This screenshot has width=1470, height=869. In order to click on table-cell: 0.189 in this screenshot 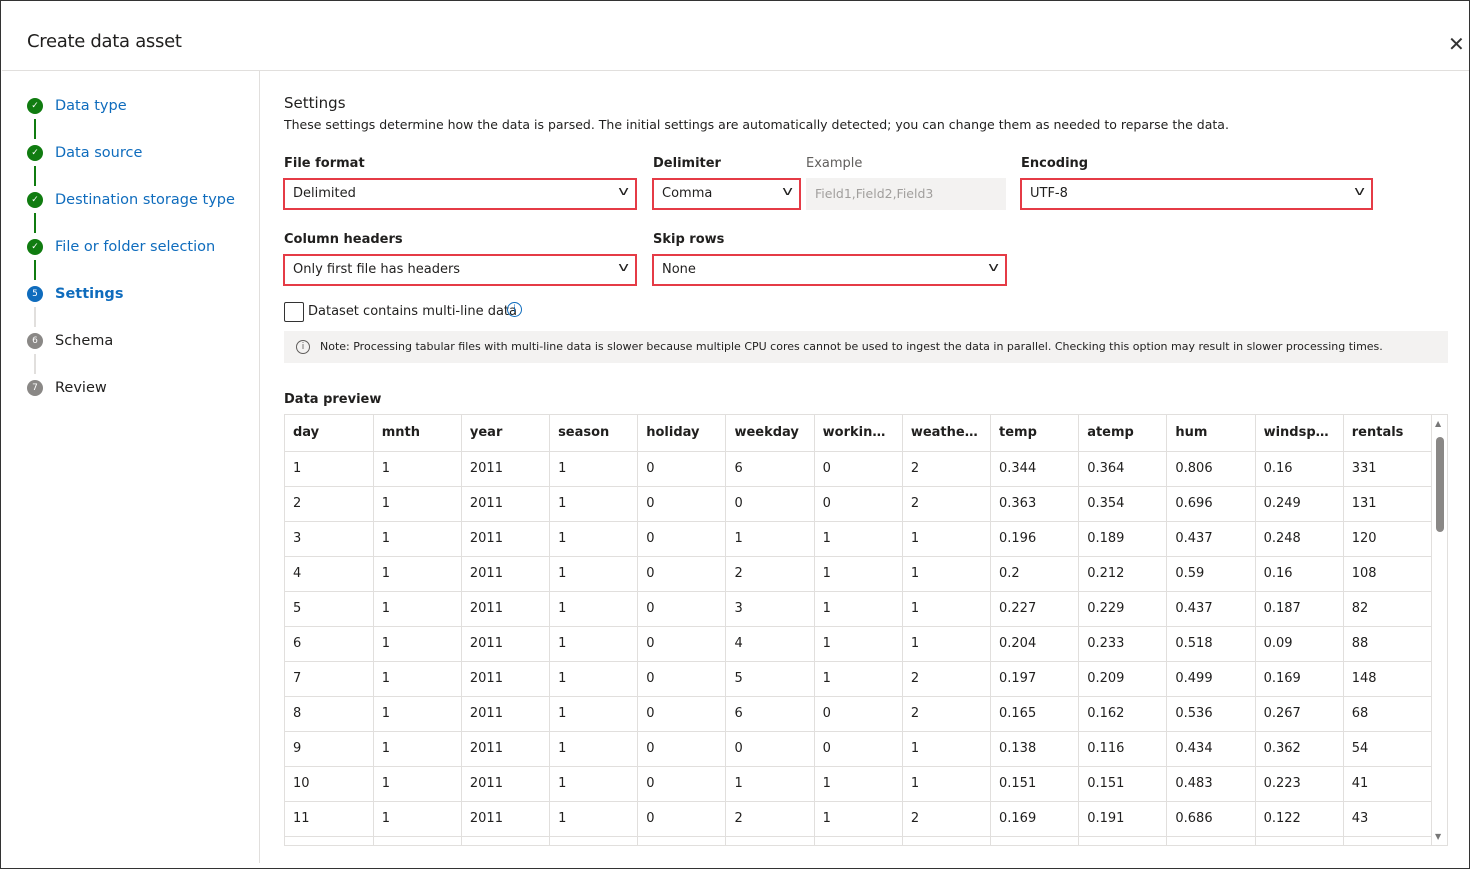, I will do `click(1123, 539)`.